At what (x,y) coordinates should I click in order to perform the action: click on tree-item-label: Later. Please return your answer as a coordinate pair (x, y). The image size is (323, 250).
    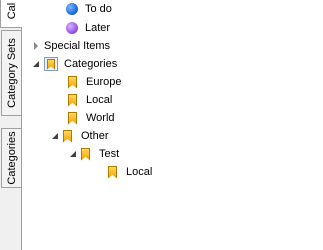
    Looking at the image, I should click on (98, 28).